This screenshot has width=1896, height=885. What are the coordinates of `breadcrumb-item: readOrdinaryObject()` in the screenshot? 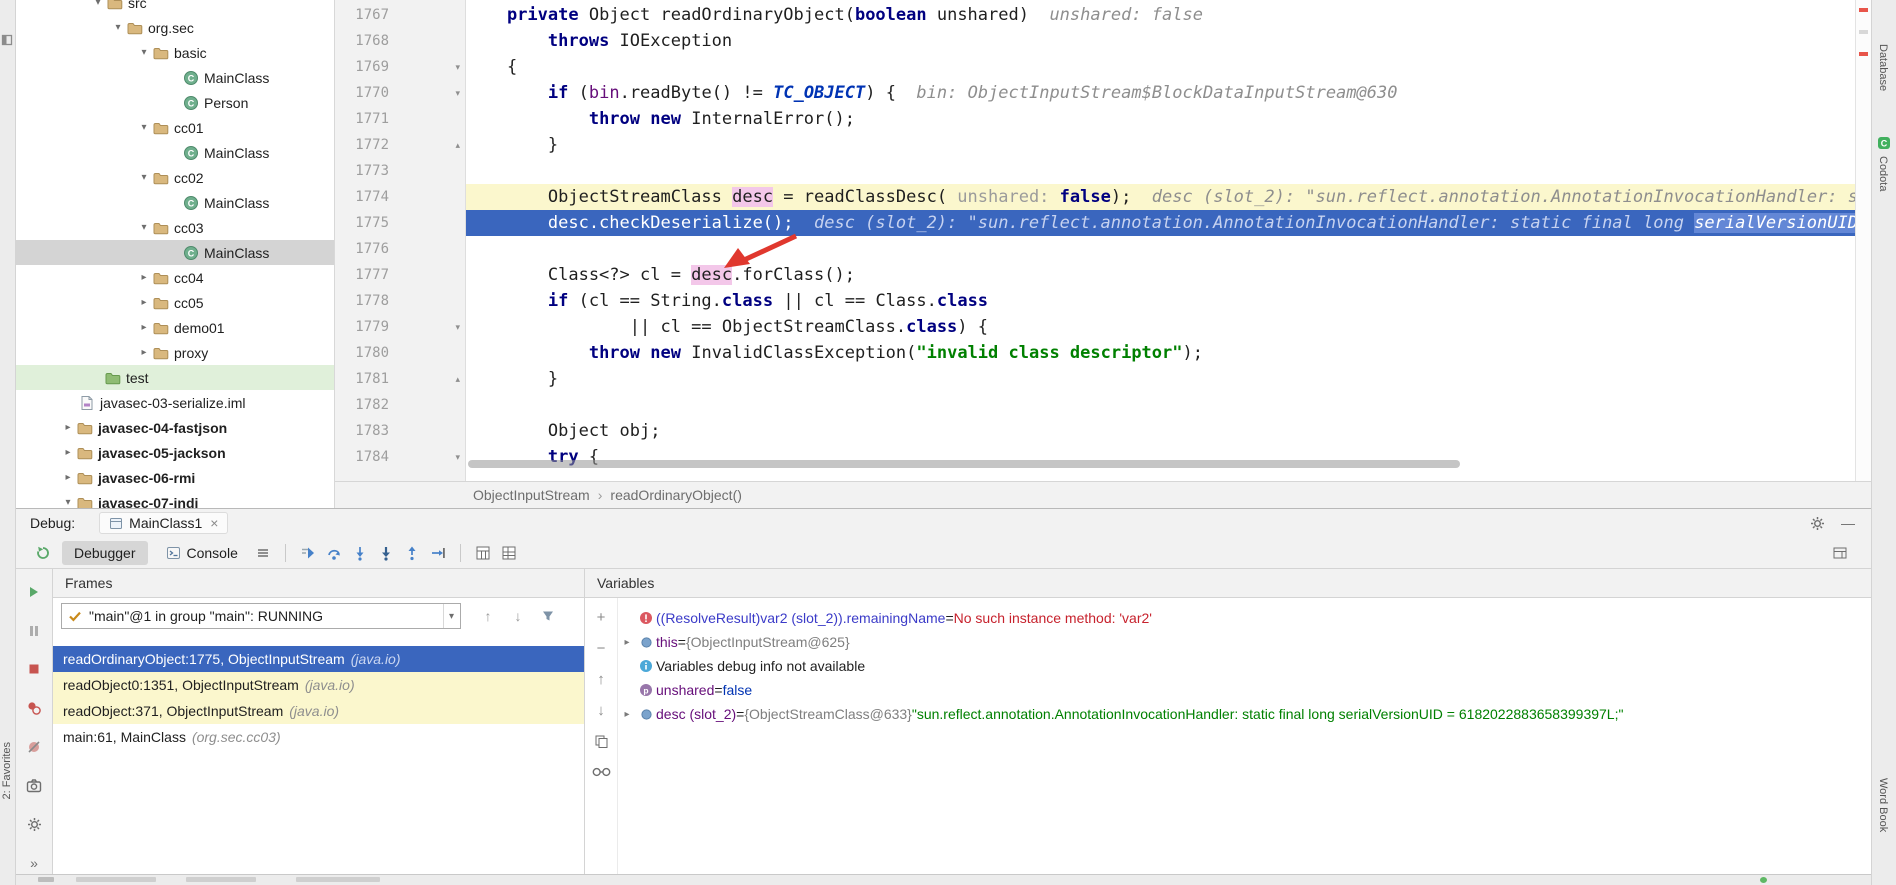 It's located at (676, 495).